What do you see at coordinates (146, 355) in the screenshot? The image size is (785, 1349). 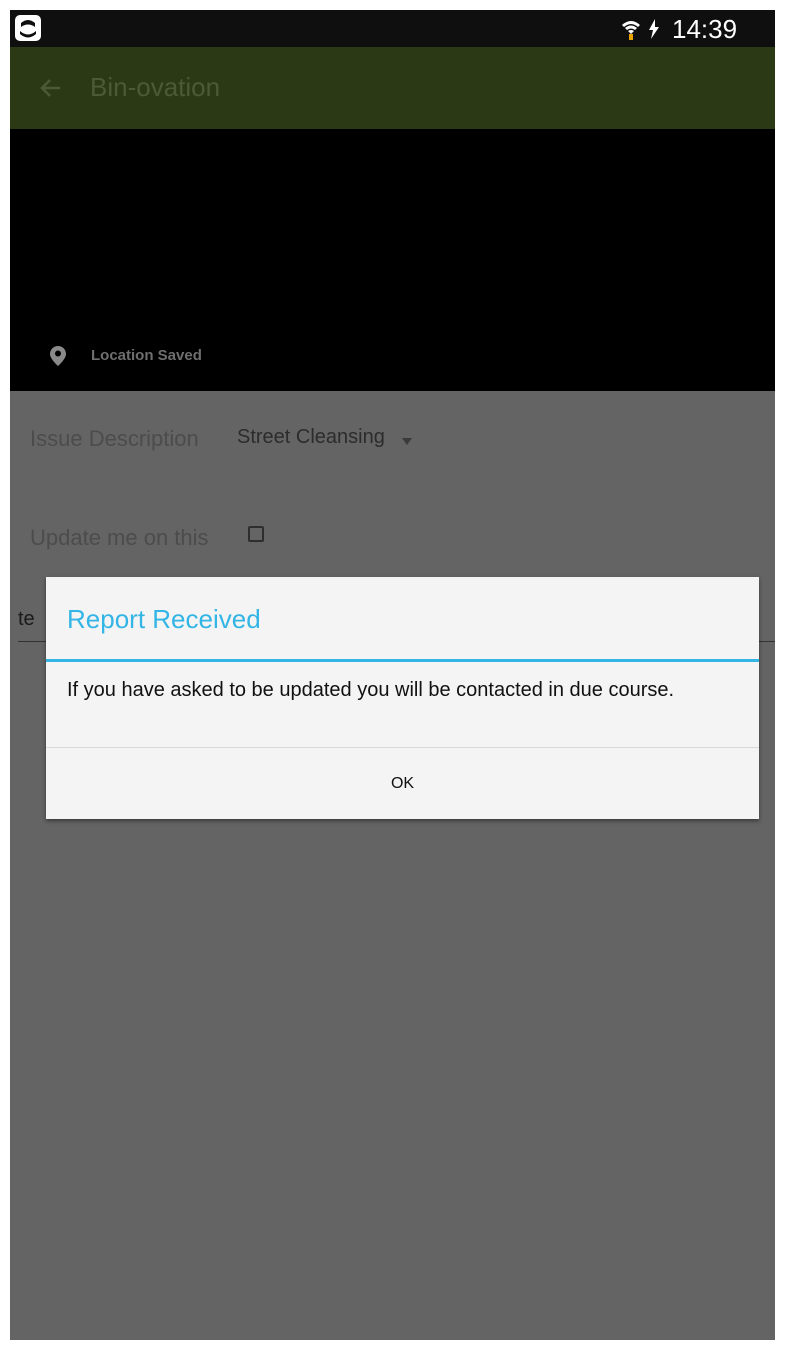 I see `location-status: Location Saved` at bounding box center [146, 355].